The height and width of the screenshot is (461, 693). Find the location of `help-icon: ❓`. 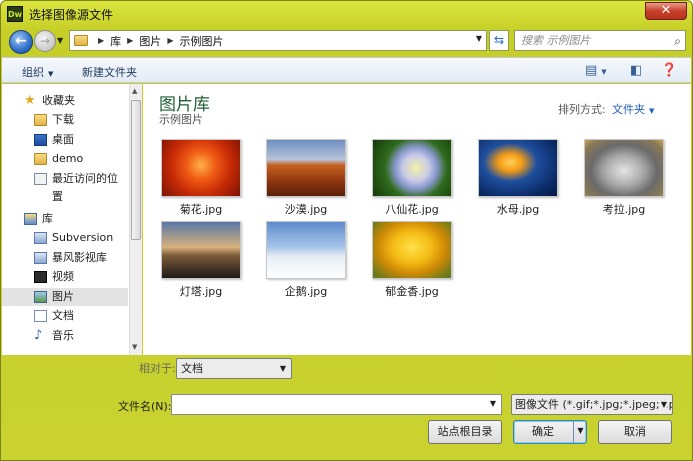

help-icon: ❓ is located at coordinates (669, 70).